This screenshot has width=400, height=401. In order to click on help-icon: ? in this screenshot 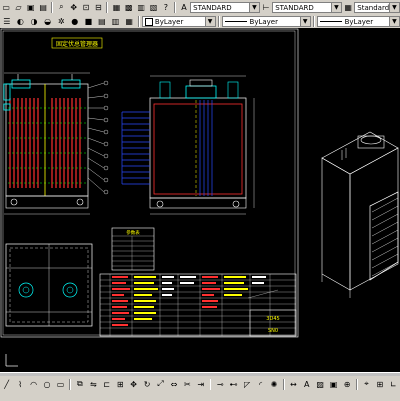, I will do `click(166, 7)`.